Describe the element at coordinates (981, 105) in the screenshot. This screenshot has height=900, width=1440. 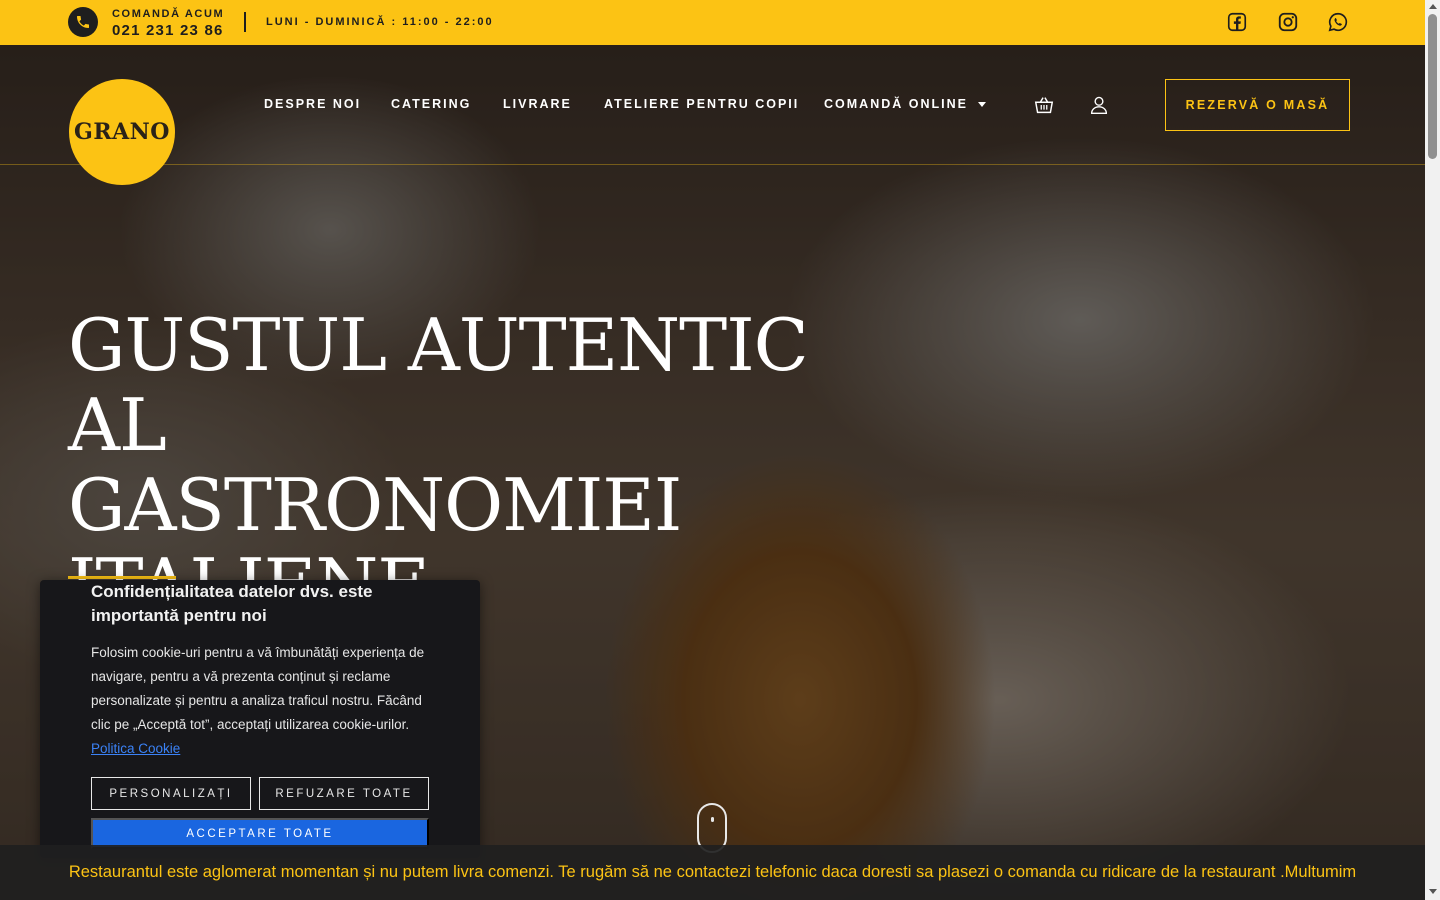
I see `chevron-down-icon` at that location.